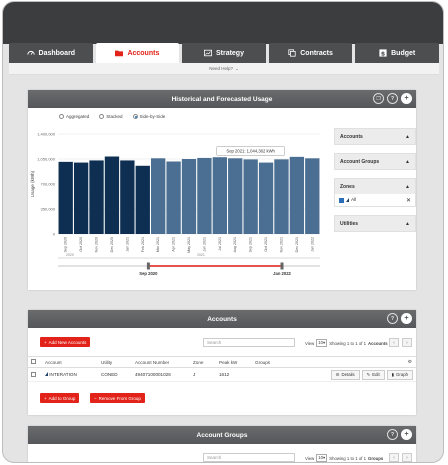 The height and width of the screenshot is (465, 448). I want to click on button-label: Remove From Group, so click(119, 398).